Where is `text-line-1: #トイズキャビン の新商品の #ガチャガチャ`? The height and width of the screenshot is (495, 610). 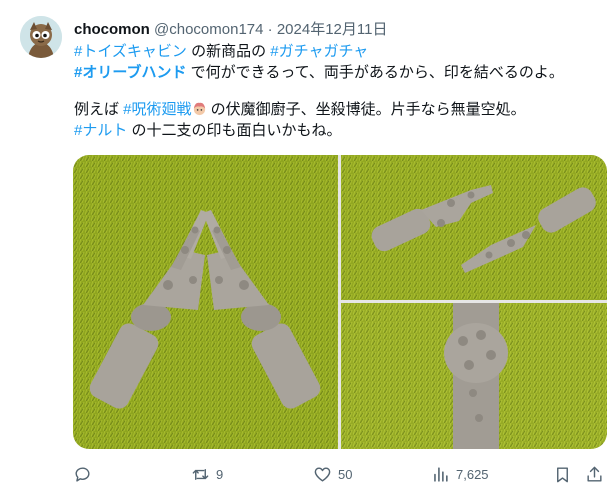
text-line-1: #トイズキャビン の新商品の #ガチャガチャ is located at coordinates (337, 51).